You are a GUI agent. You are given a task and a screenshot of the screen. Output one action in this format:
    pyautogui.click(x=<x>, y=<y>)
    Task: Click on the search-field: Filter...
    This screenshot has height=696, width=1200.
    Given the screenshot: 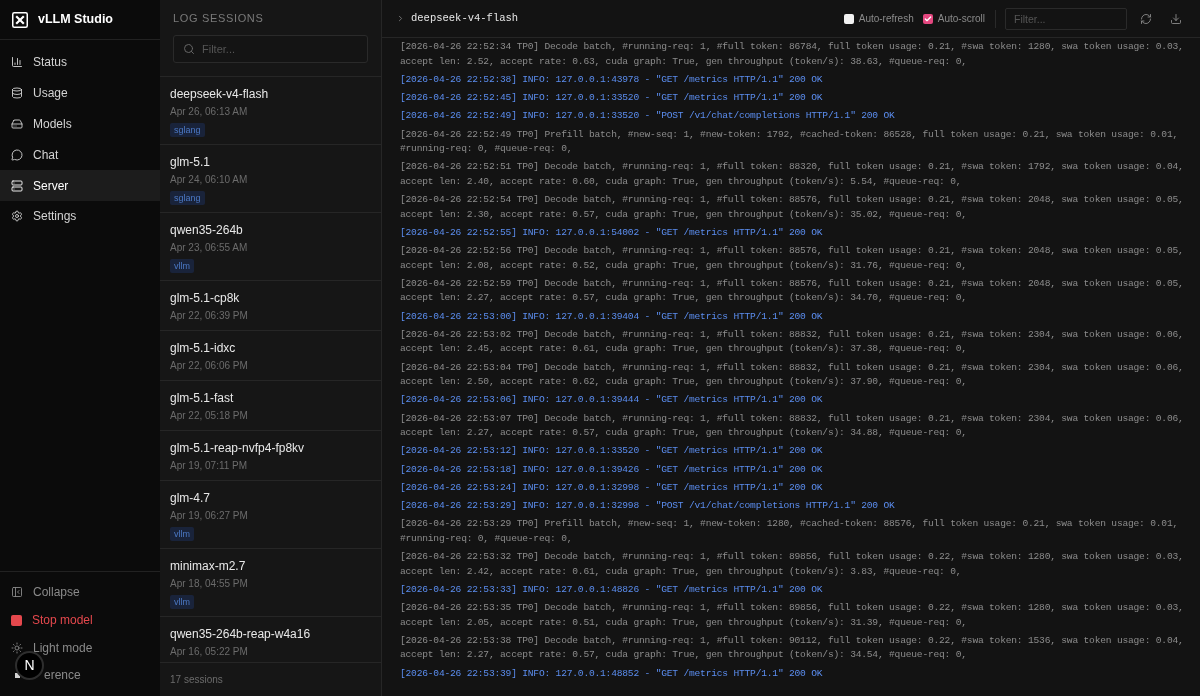 What is the action you would take?
    pyautogui.click(x=270, y=49)
    